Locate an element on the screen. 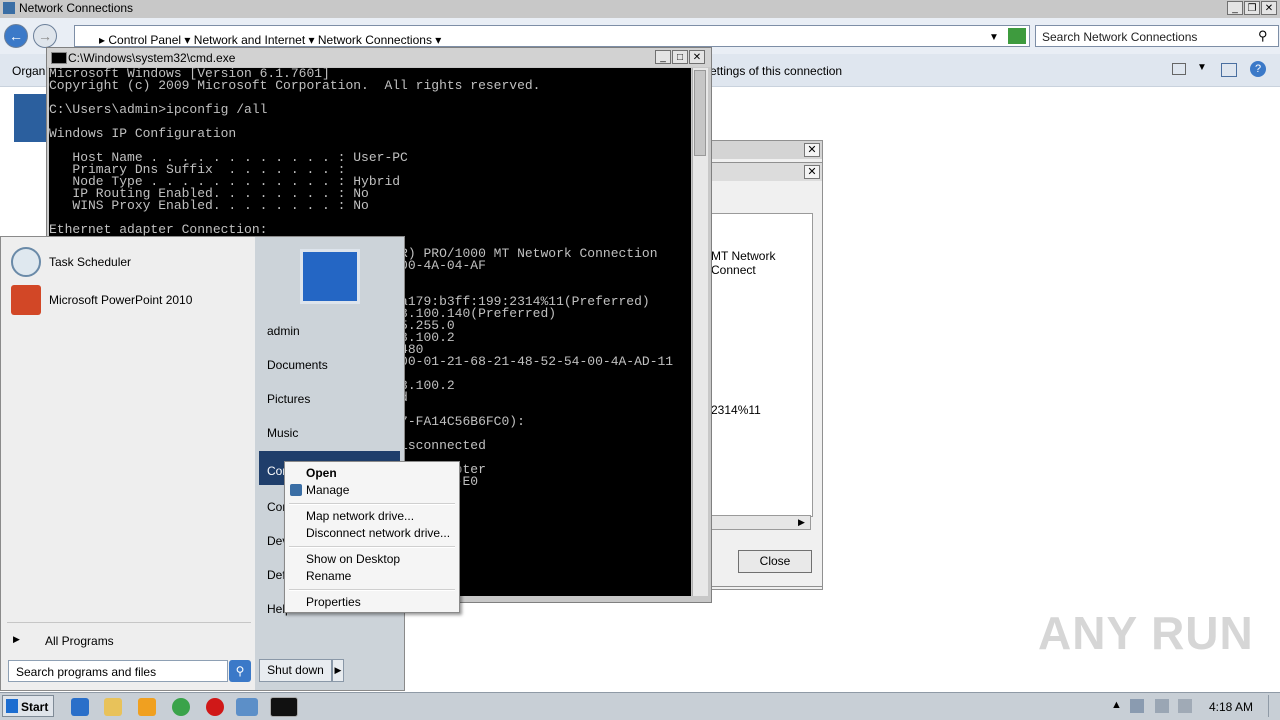 This screenshot has width=1280, height=720. close-button: Close is located at coordinates (775, 561).